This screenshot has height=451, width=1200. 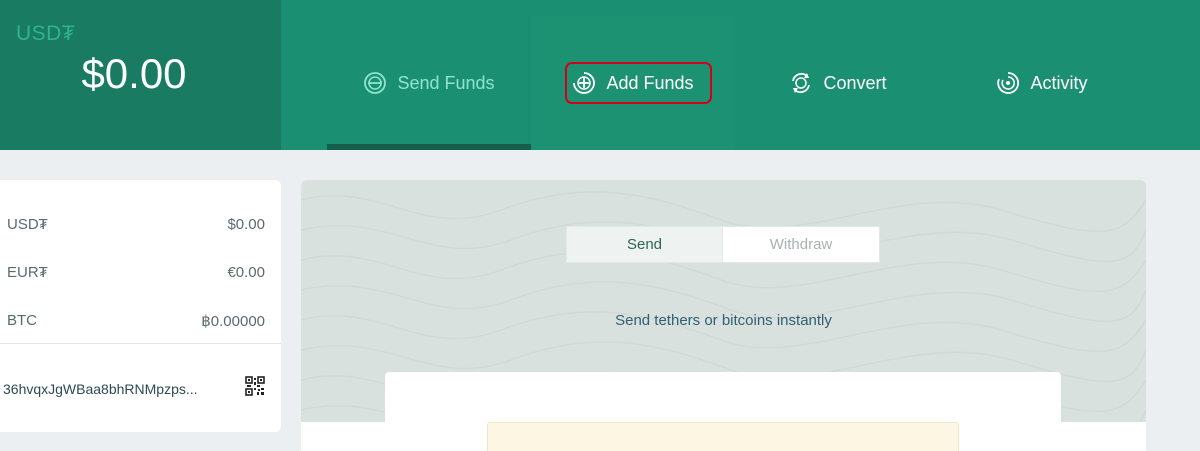 What do you see at coordinates (136, 224) in the screenshot?
I see `wallet-row-usdt: USD₮ $0.00` at bounding box center [136, 224].